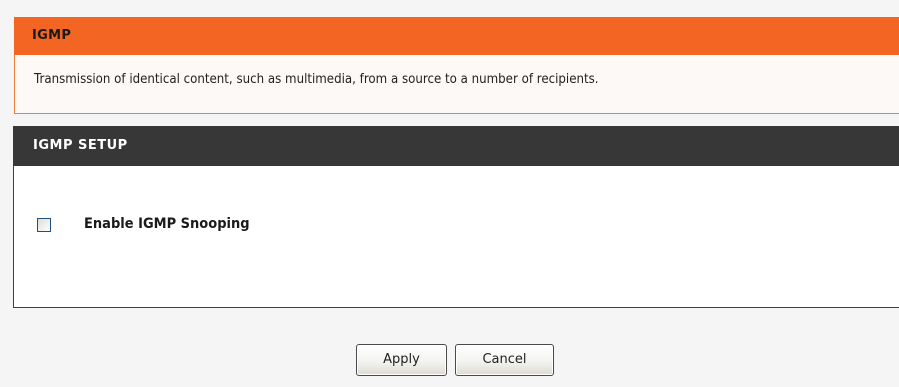 This screenshot has height=387, width=899. I want to click on cancel-button: Cancel, so click(504, 360).